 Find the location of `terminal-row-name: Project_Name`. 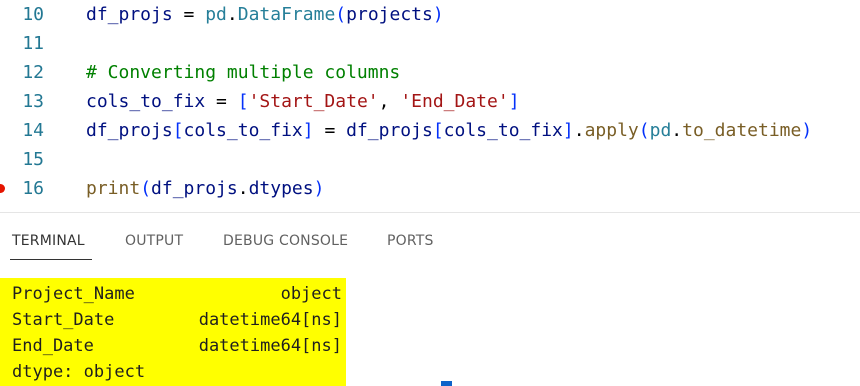

terminal-row-name: Project_Name is located at coordinates (73, 294).